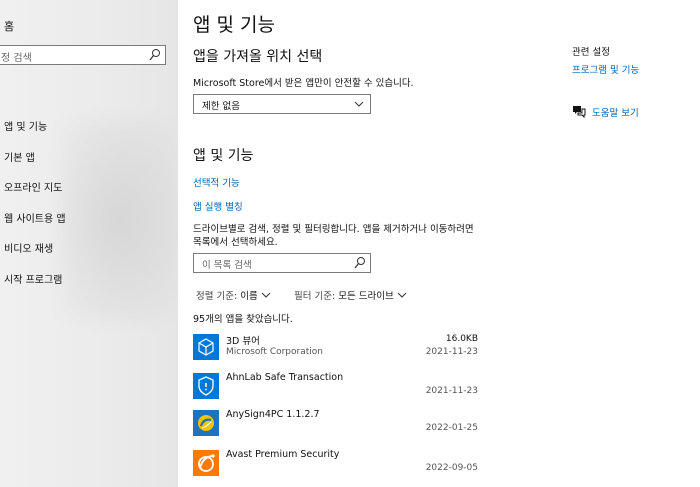 The width and height of the screenshot is (700, 487). I want to click on app-publisher: Microsoft Corporation, so click(274, 352).